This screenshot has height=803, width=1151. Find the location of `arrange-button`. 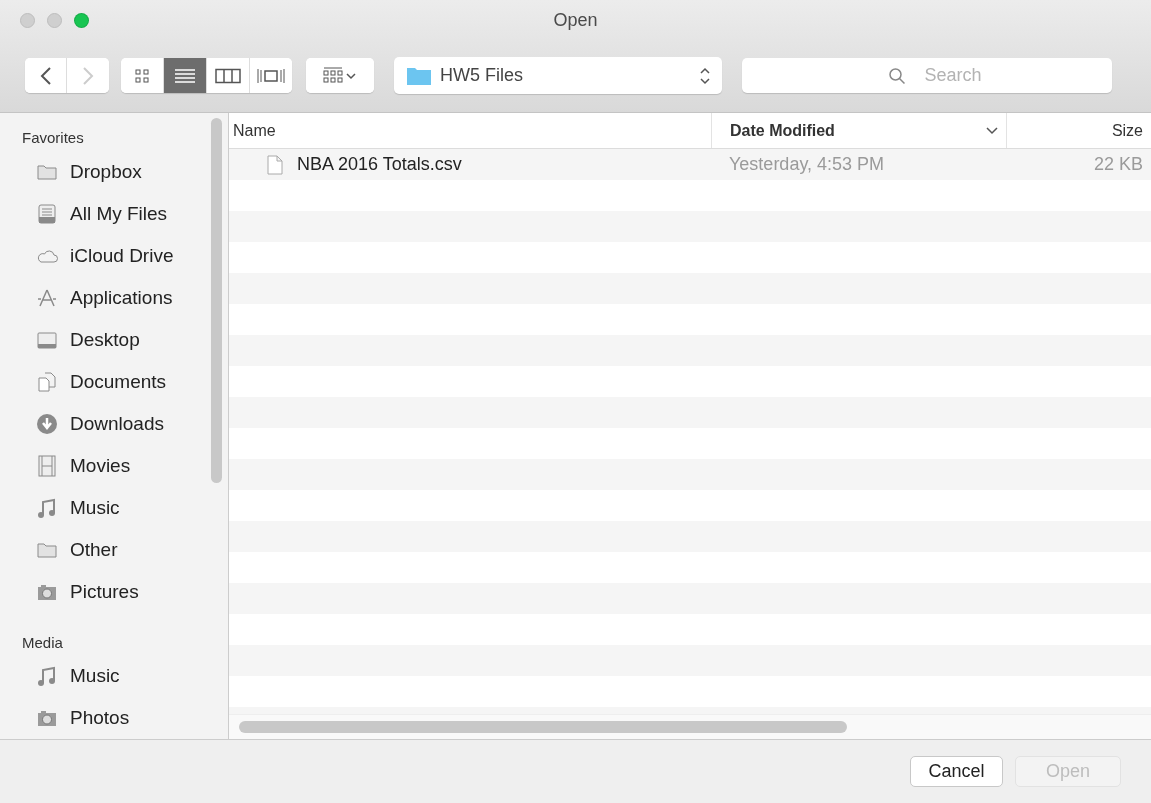

arrange-button is located at coordinates (340, 75).